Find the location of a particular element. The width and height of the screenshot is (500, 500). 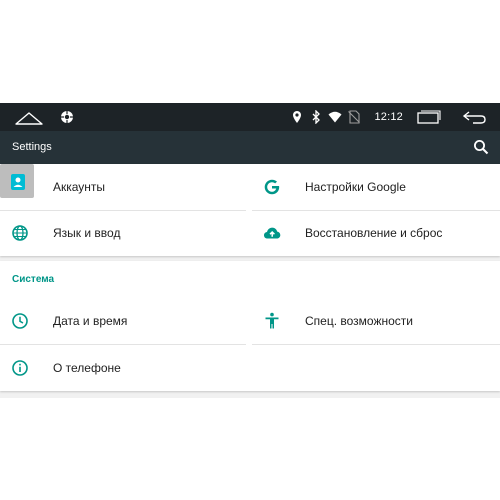

wifi-icon is located at coordinates (335, 117).